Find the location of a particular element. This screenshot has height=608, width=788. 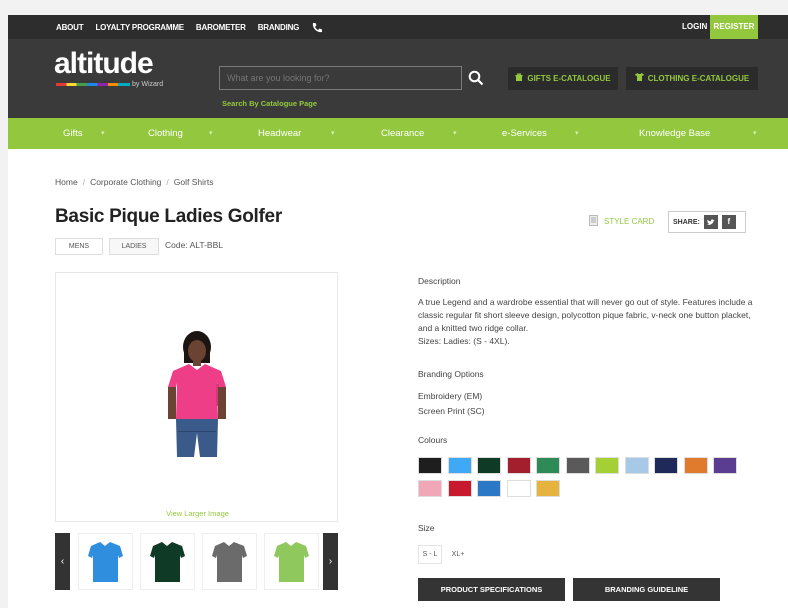

shirt-thumbnail-lime is located at coordinates (291, 562).